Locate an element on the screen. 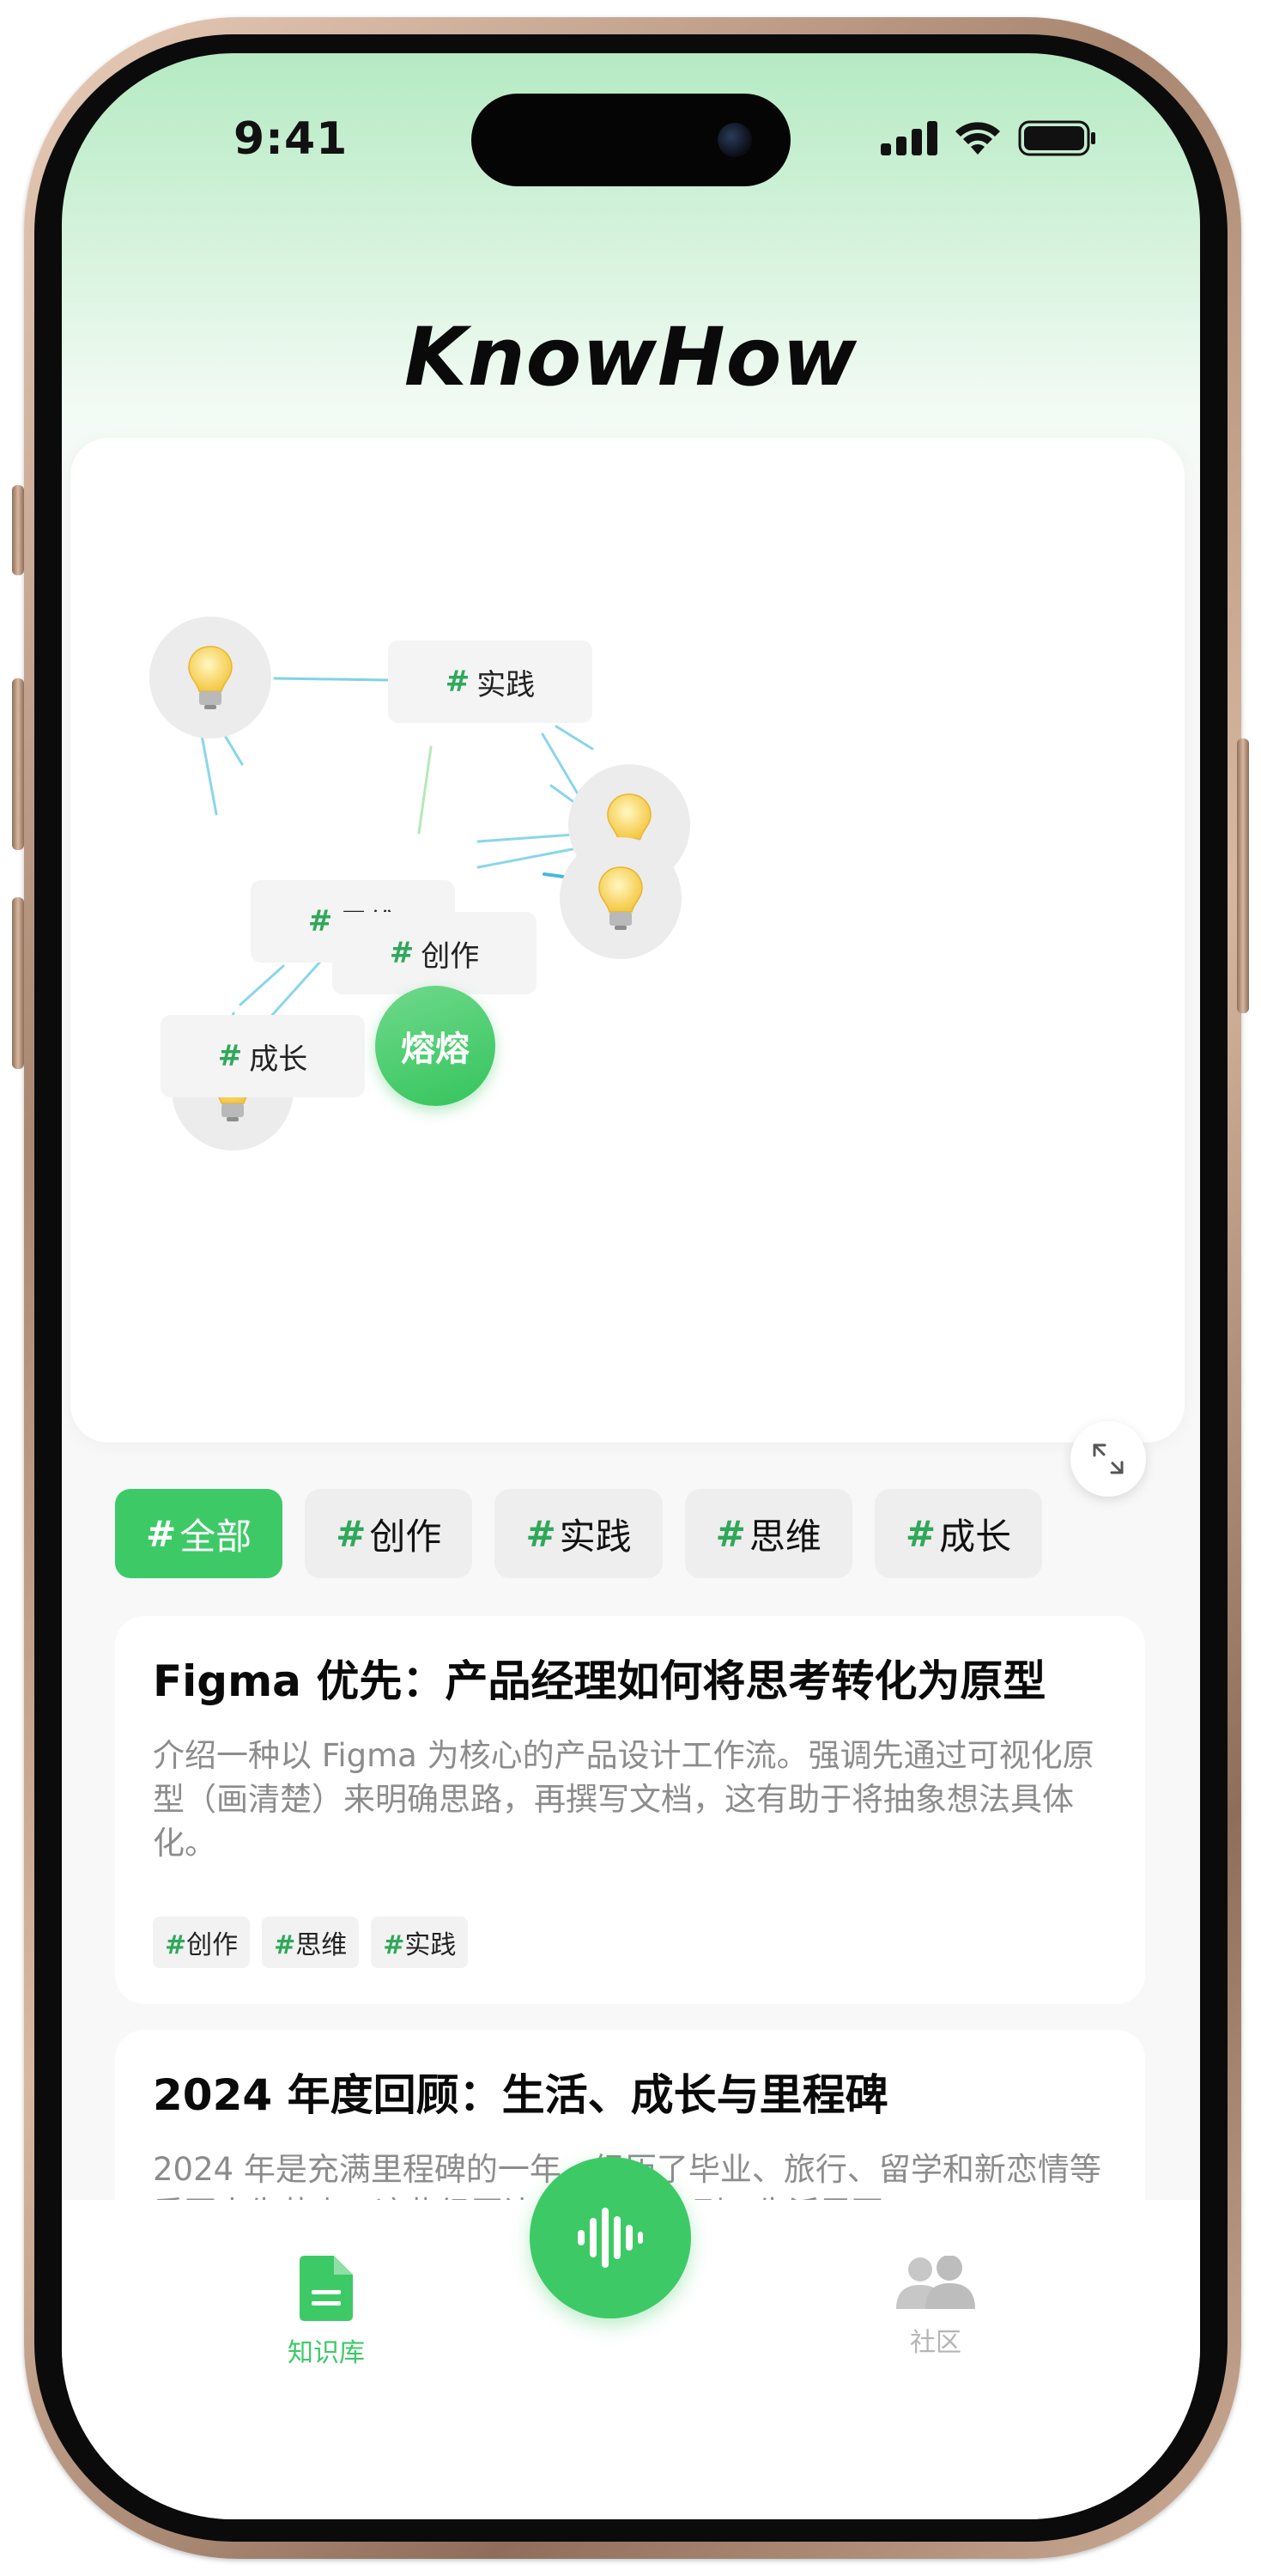 The height and width of the screenshot is (2576, 1261). article-tag-label: 创作 is located at coordinates (213, 1945).